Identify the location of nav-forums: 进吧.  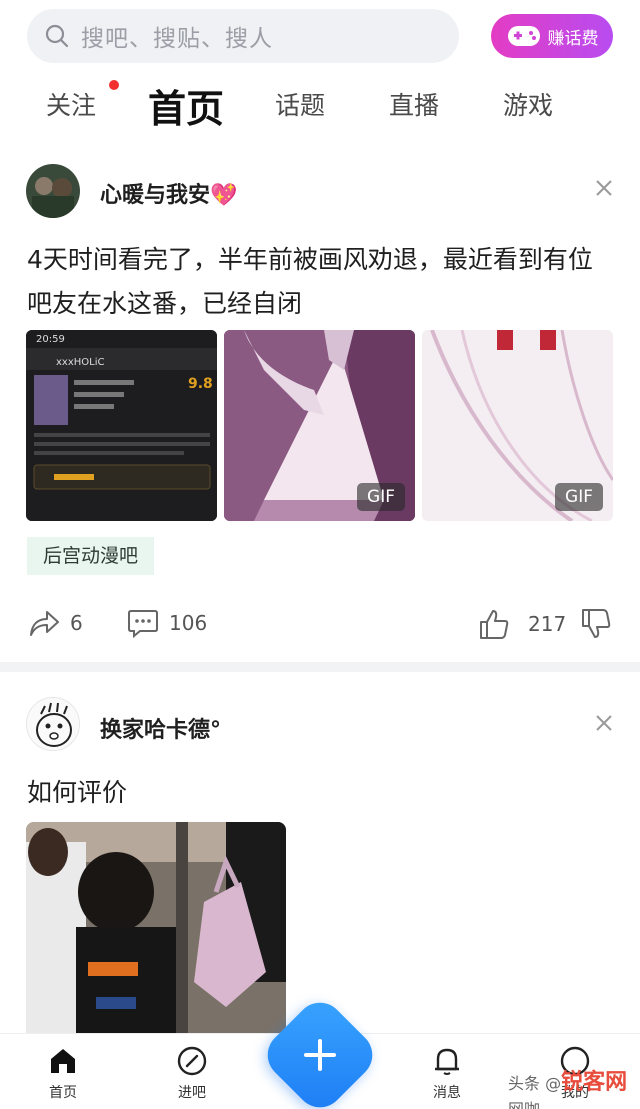
(192, 1074).